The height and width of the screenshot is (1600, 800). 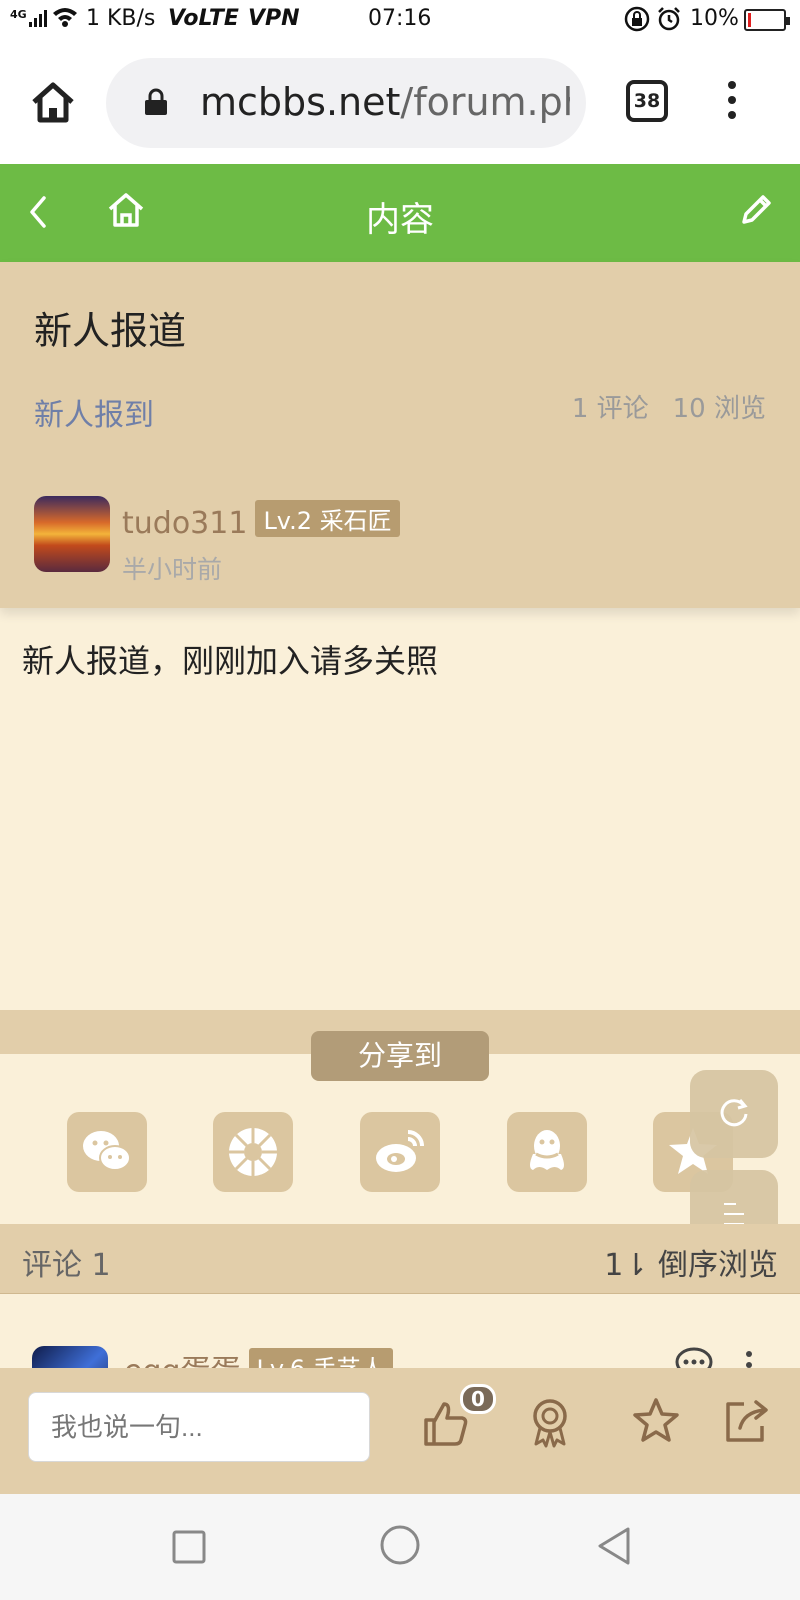 What do you see at coordinates (637, 22) in the screenshot?
I see `rotation-lock-icon` at bounding box center [637, 22].